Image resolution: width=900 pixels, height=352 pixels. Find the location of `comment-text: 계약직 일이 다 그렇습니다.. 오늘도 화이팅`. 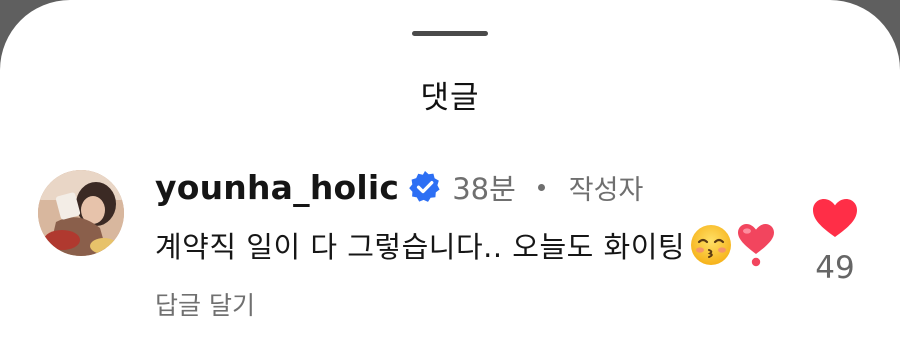

comment-text: 계약직 일이 다 그렇습니다.. 오늘도 화이팅 is located at coordinates (420, 247).